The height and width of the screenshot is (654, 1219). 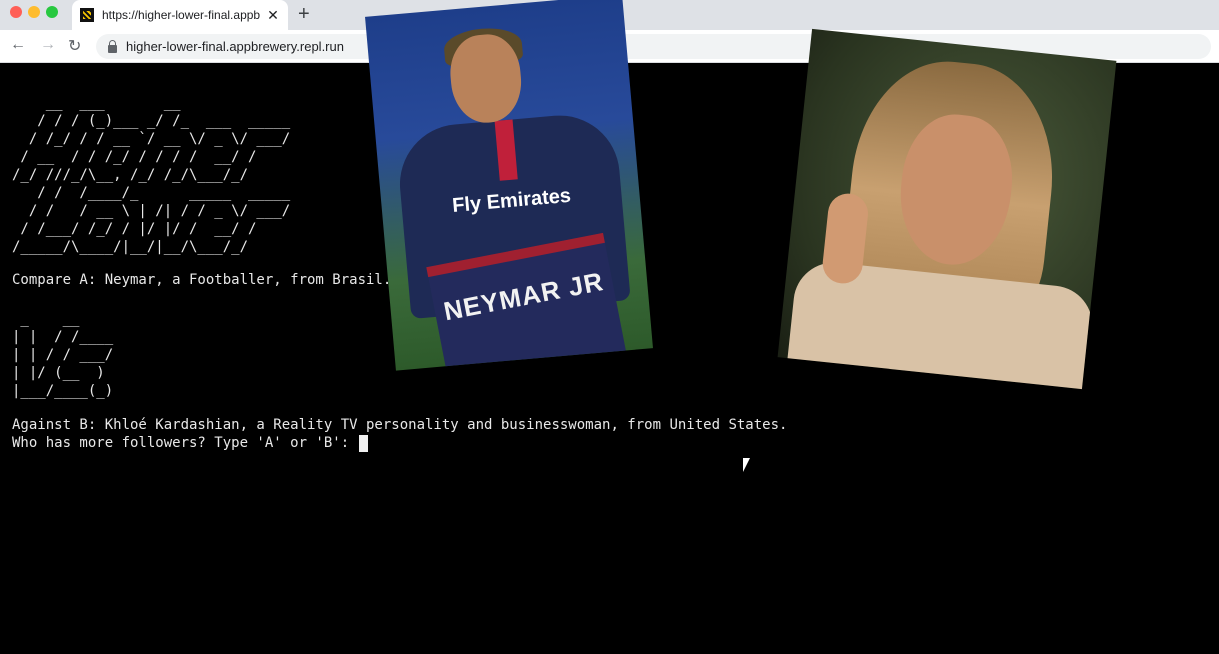 I want to click on replit-favicon-icon, so click(x=87, y=15).